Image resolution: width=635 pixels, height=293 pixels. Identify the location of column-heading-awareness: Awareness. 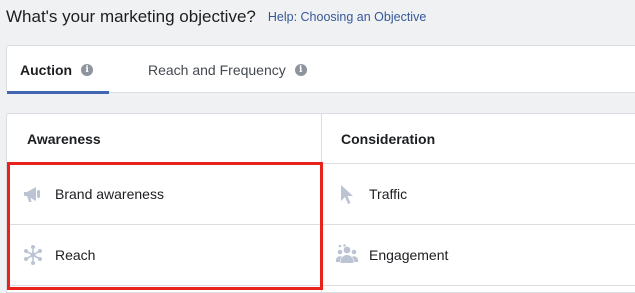
(64, 139).